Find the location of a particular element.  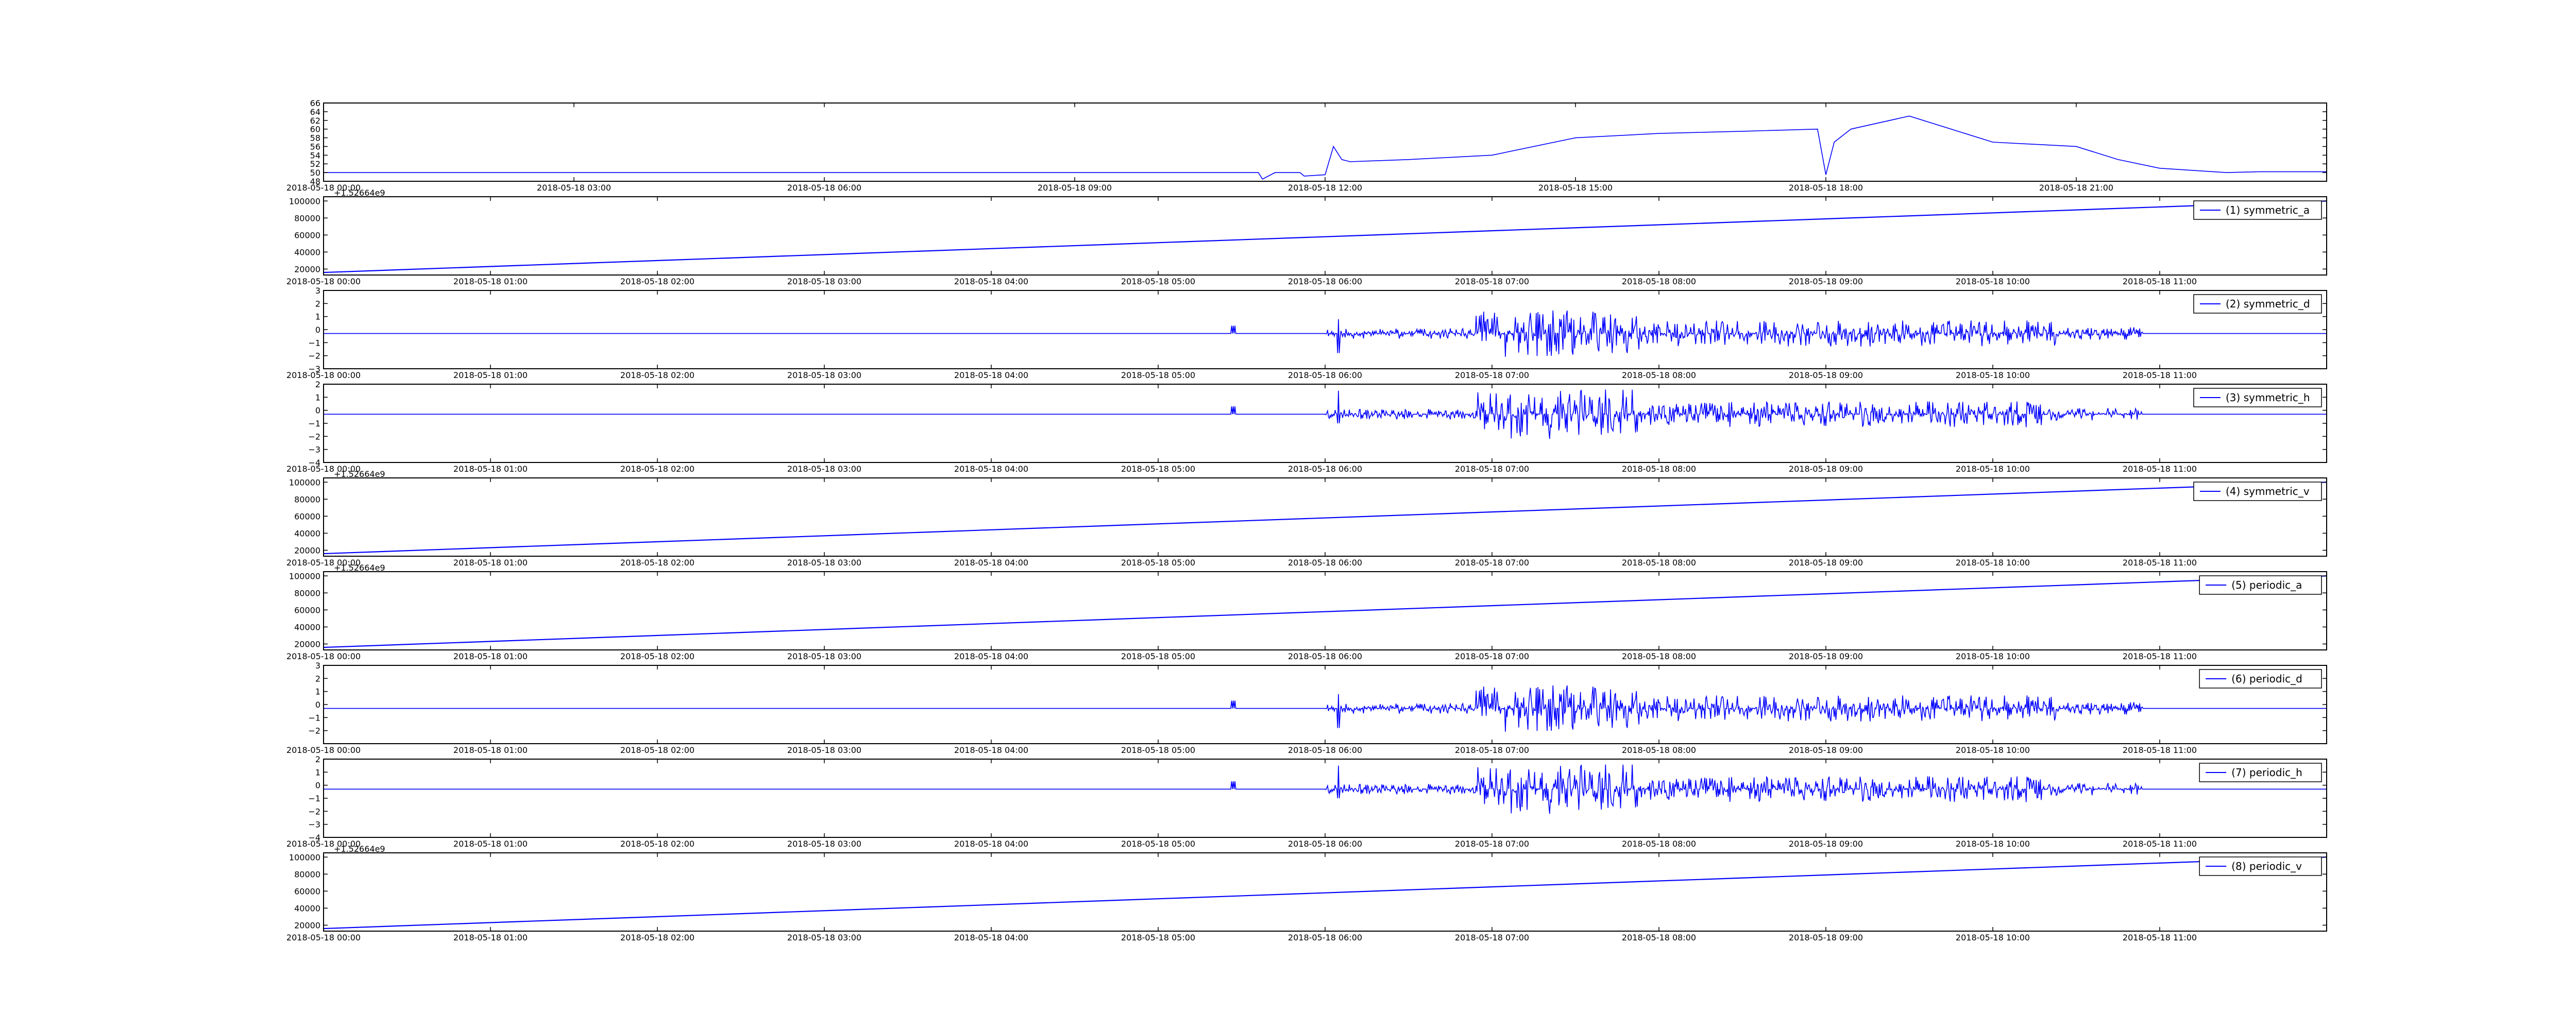

x-tick-label: 2018-05-18 18:00 is located at coordinates (1826, 188).